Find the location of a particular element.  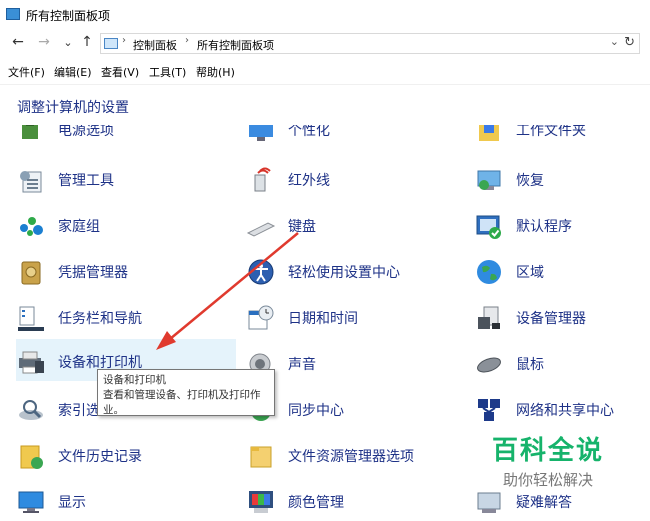

watermark-title: 百科全说 is located at coordinates (547, 451).